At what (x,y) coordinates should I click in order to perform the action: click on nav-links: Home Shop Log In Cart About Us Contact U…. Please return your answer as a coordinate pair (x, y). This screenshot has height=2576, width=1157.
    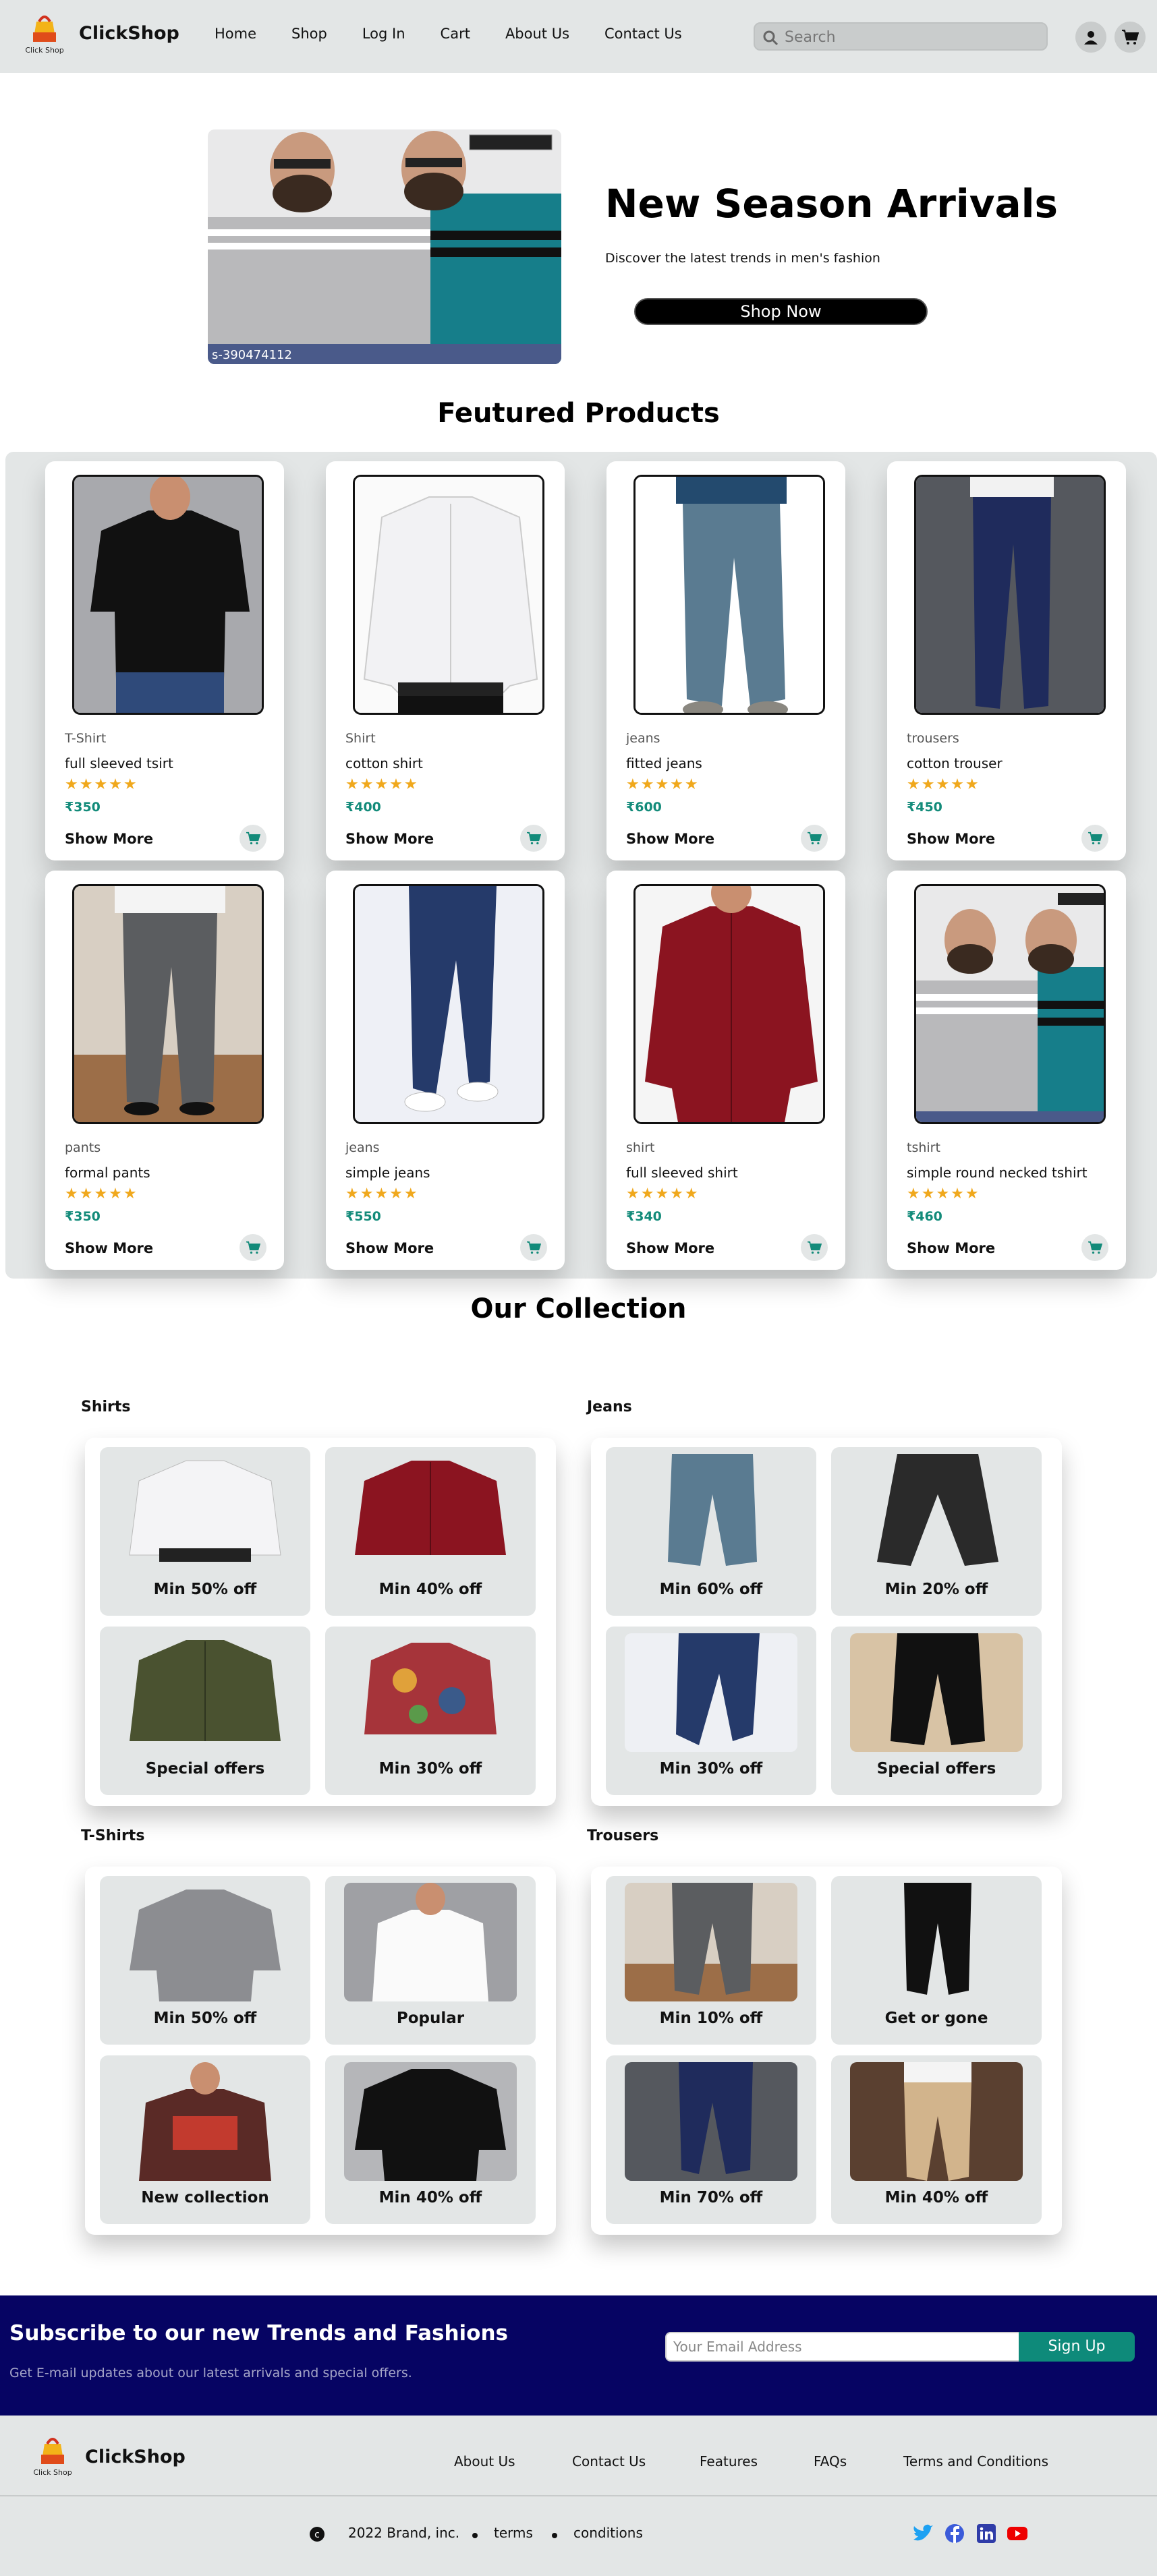
    Looking at the image, I should click on (466, 34).